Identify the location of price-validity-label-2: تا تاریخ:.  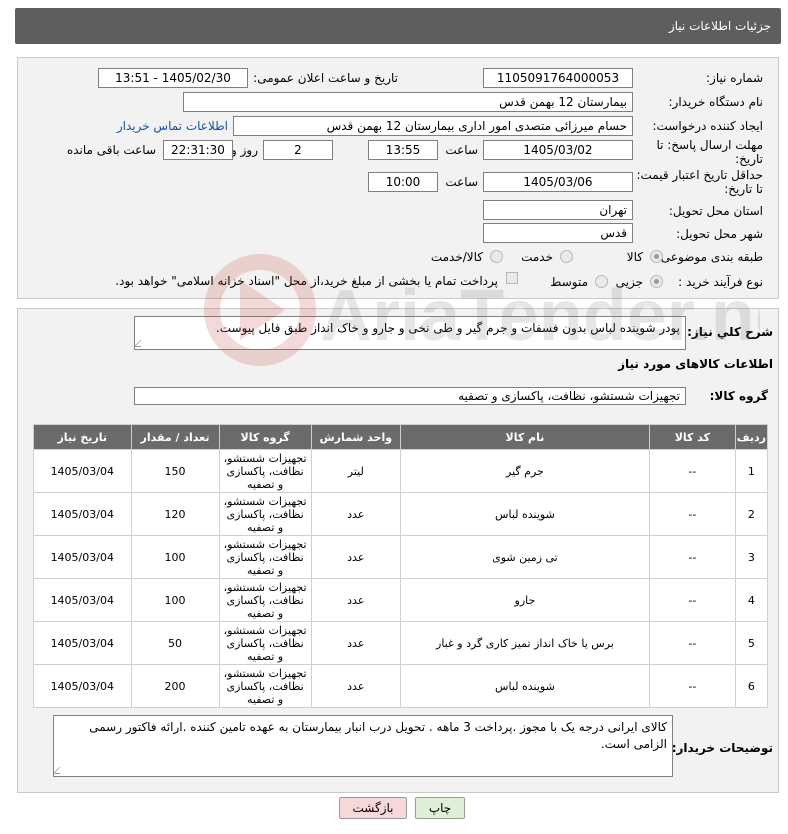
(743, 189).